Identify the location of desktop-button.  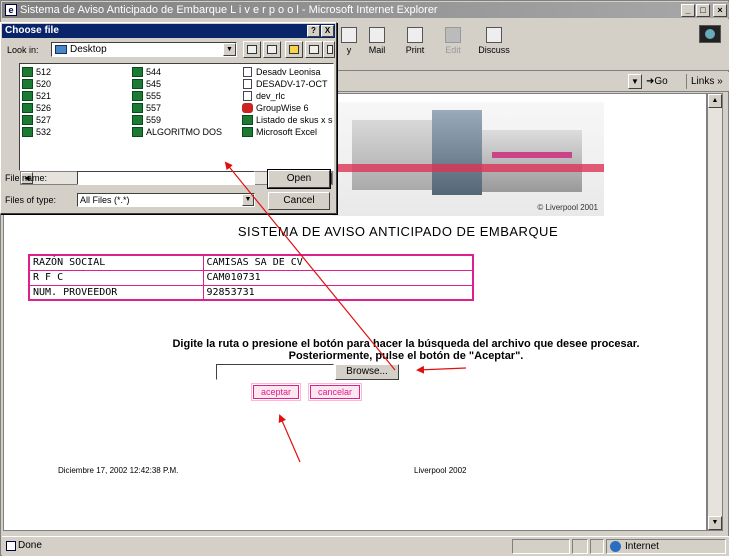
(272, 49).